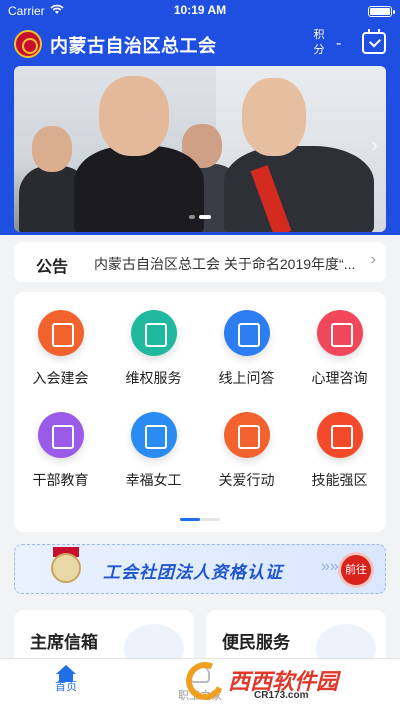 The height and width of the screenshot is (710, 400). Describe the element at coordinates (28, 44) in the screenshot. I see `union-emblem-icon` at that location.